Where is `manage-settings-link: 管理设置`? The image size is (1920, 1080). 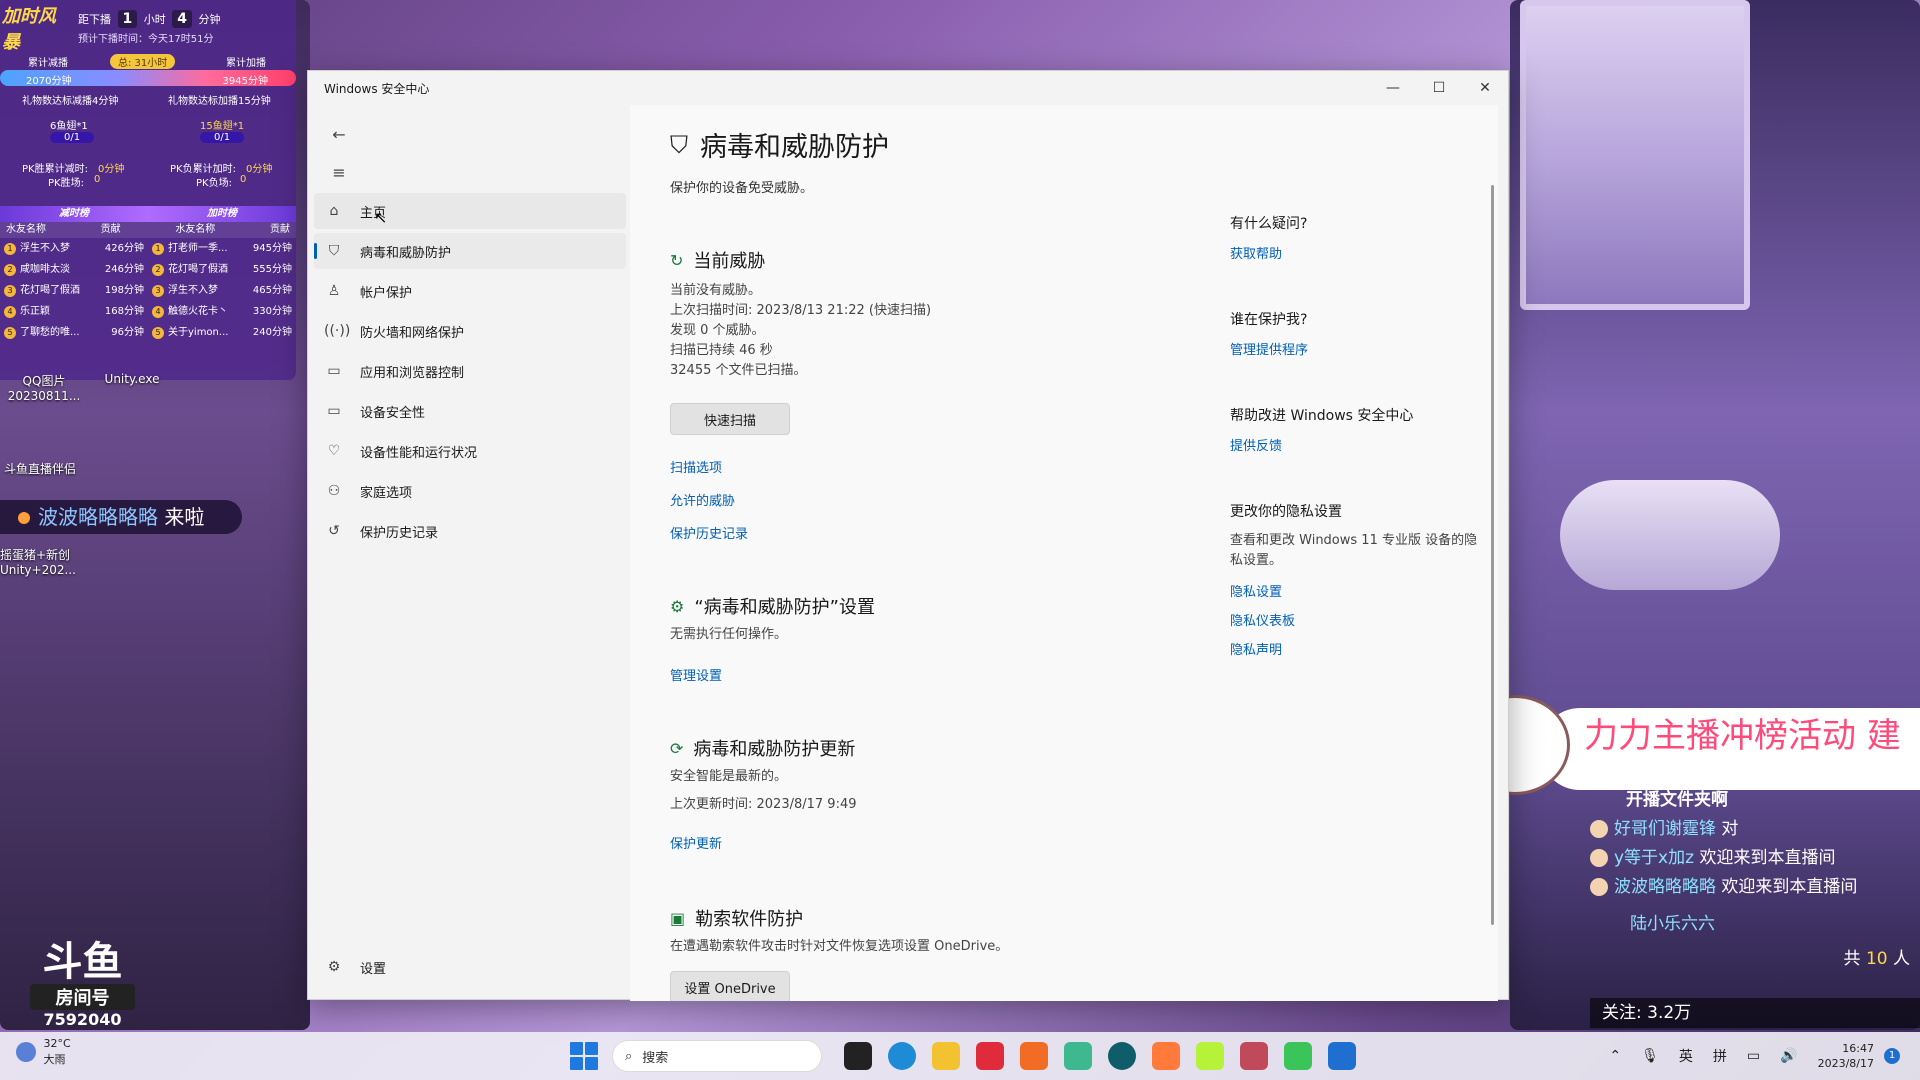
manage-settings-link: 管理设置 is located at coordinates (696, 674).